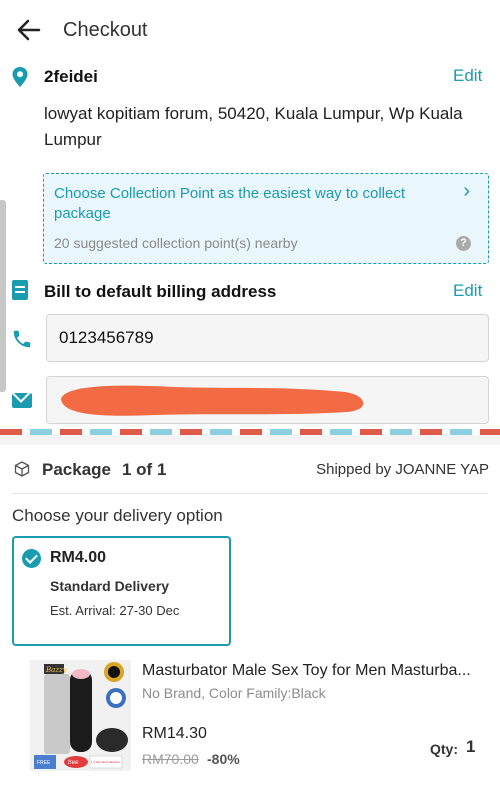 The image size is (500, 789). I want to click on email-field, so click(267, 400).